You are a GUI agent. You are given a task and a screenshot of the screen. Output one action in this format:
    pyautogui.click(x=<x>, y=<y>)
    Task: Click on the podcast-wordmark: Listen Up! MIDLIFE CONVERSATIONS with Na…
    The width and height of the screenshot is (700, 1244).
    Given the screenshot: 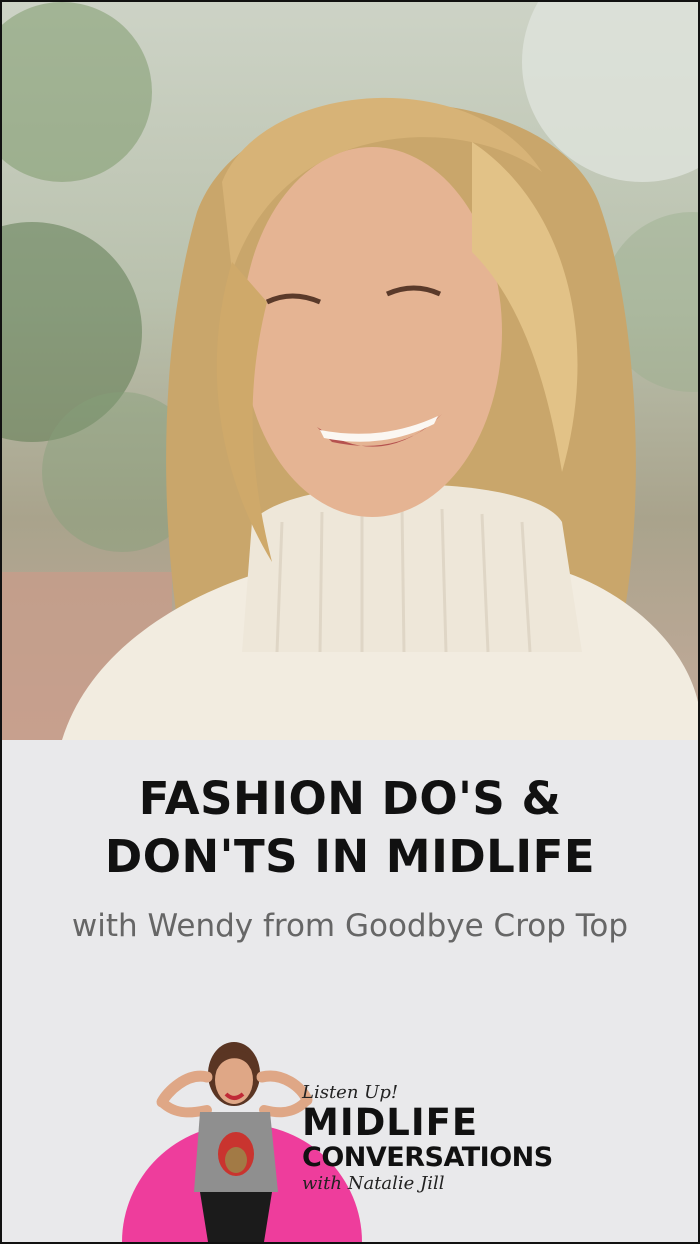 What is the action you would take?
    pyautogui.click(x=427, y=1138)
    